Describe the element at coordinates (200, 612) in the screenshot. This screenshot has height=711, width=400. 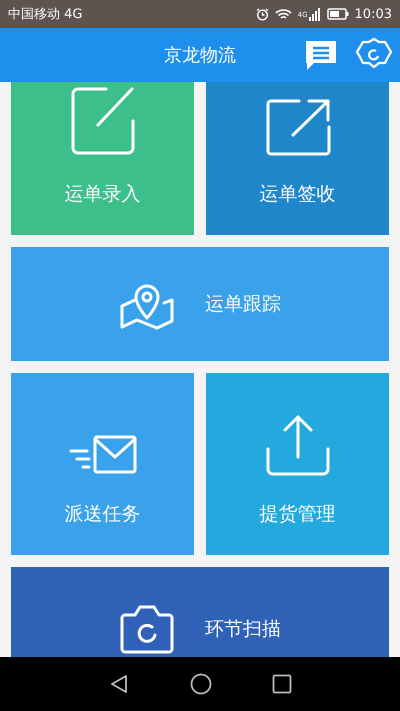
I see `menu-tile: 环节扫描` at that location.